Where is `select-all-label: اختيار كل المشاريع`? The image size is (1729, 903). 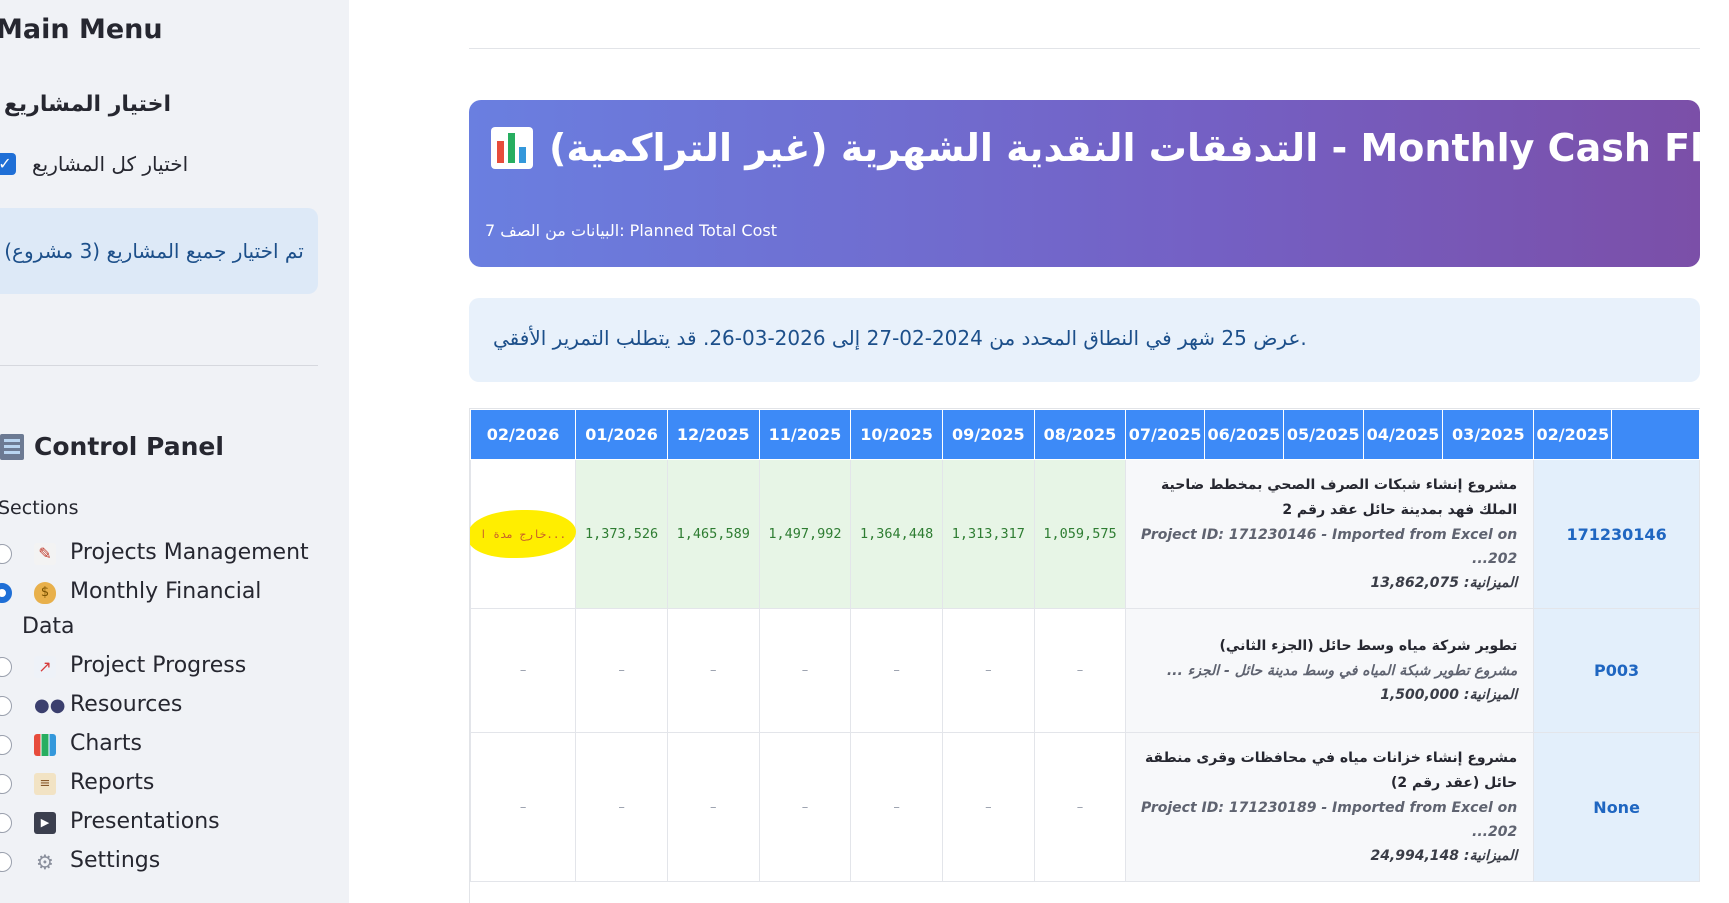 select-all-label: اختيار كل المشاريع is located at coordinates (110, 164).